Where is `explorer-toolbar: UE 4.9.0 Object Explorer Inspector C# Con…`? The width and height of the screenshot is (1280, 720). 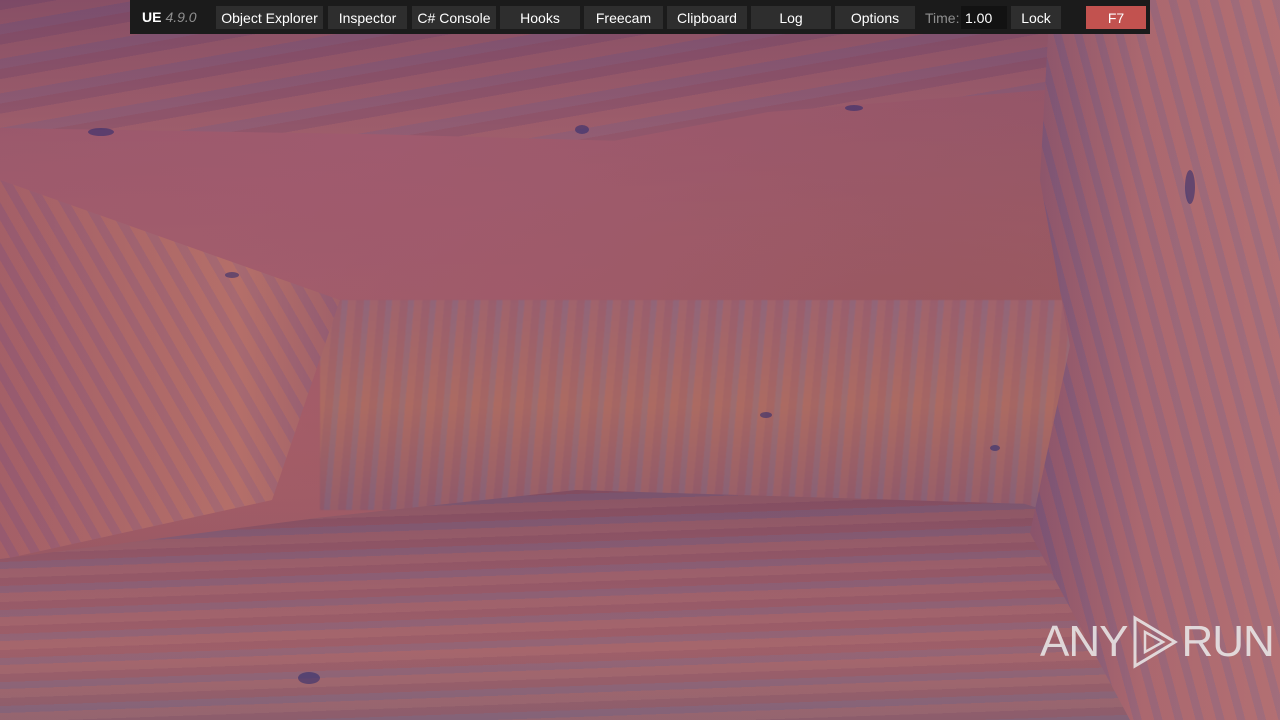 explorer-toolbar: UE 4.9.0 Object Explorer Inspector C# Con… is located at coordinates (640, 17).